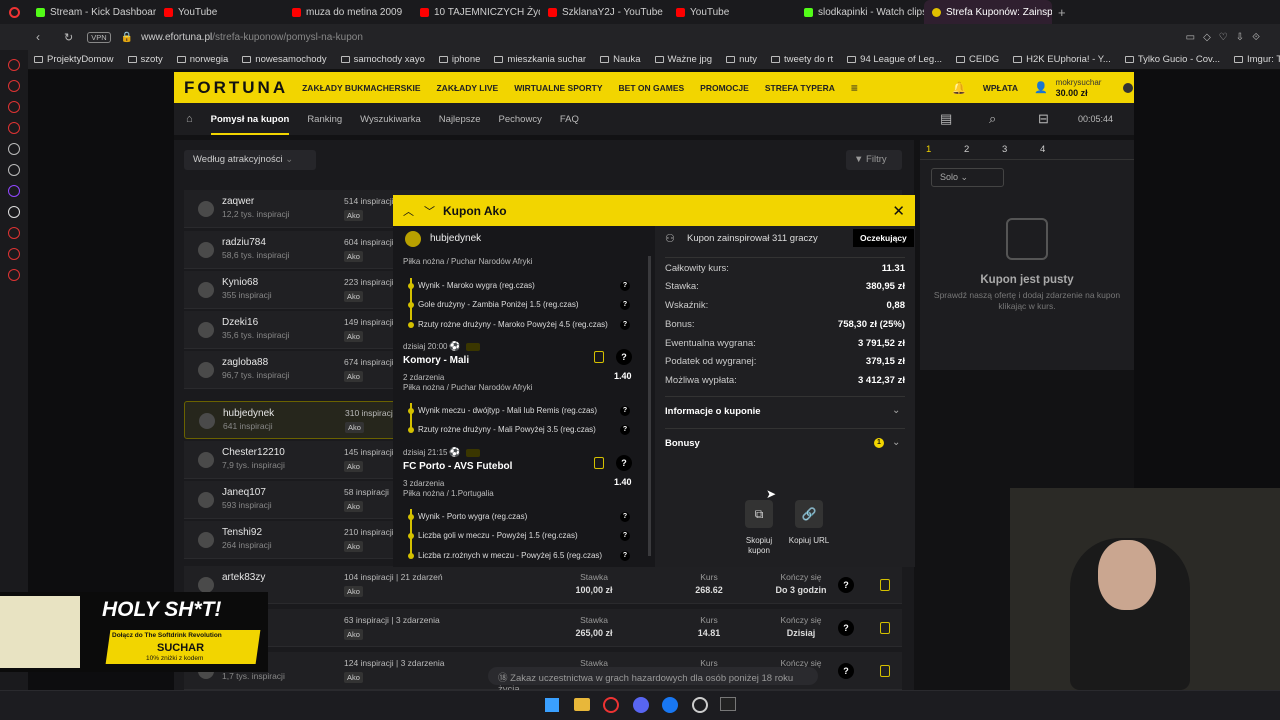 The height and width of the screenshot is (720, 1280). What do you see at coordinates (860, 12) in the screenshot?
I see `tab-slodkapinki: slodkapinki - Watch clips` at bounding box center [860, 12].